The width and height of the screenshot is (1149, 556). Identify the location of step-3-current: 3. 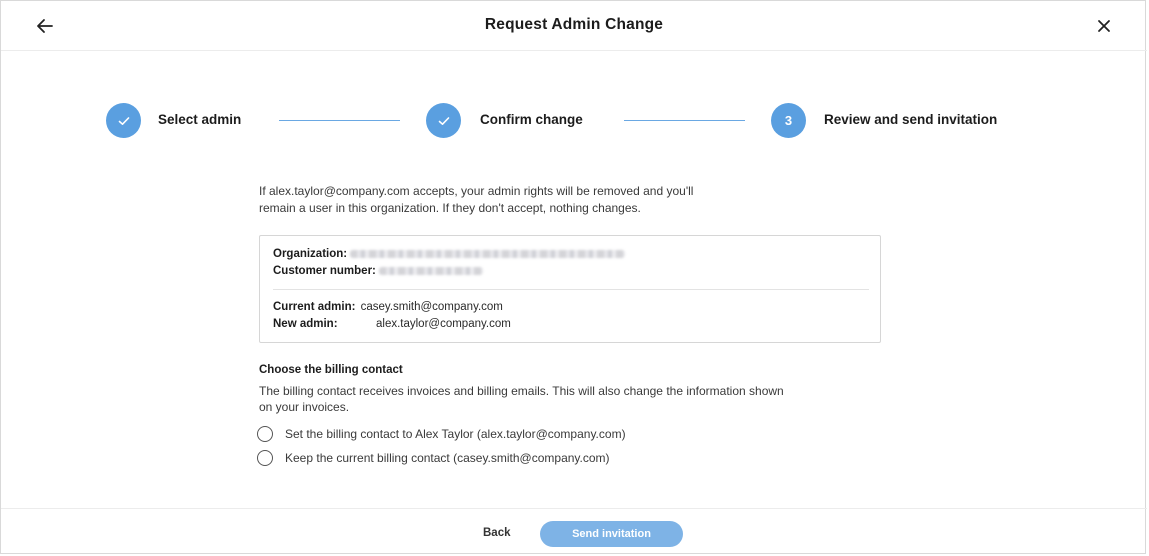
(788, 120).